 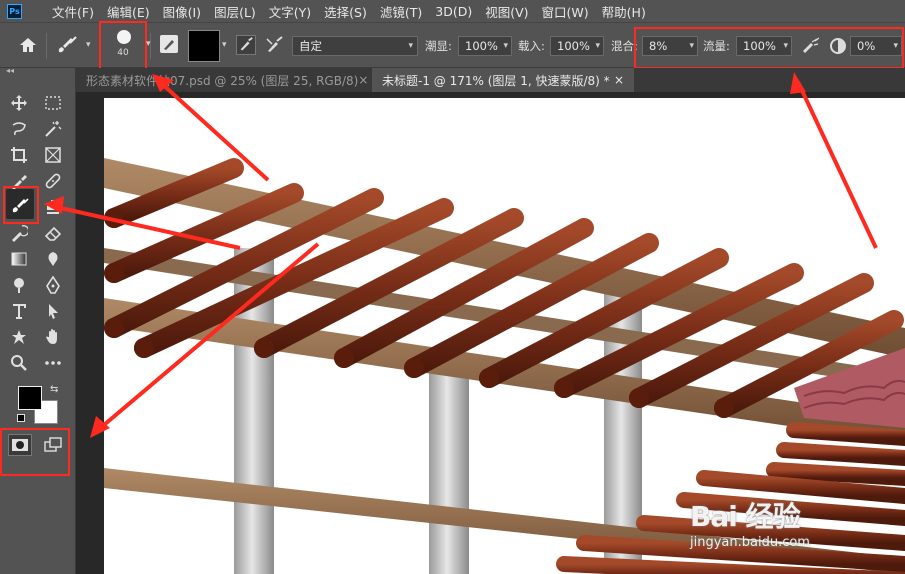 What do you see at coordinates (769, 48) in the screenshot?
I see `mix-flow-highlight-box` at bounding box center [769, 48].